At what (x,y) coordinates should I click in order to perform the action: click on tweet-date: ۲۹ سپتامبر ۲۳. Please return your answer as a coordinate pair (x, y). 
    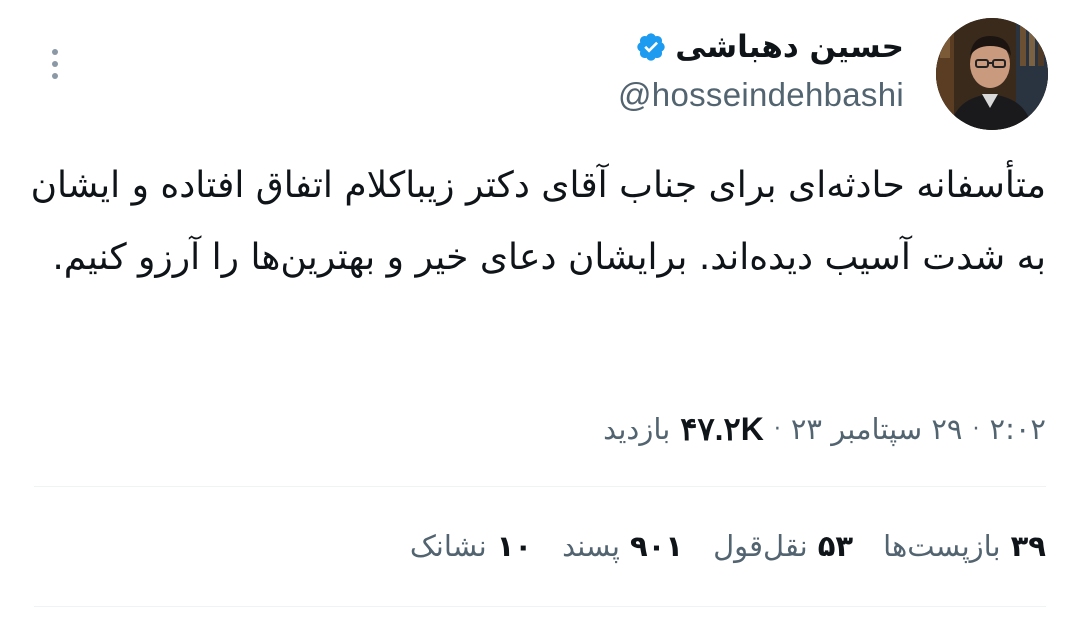
    Looking at the image, I should click on (877, 429).